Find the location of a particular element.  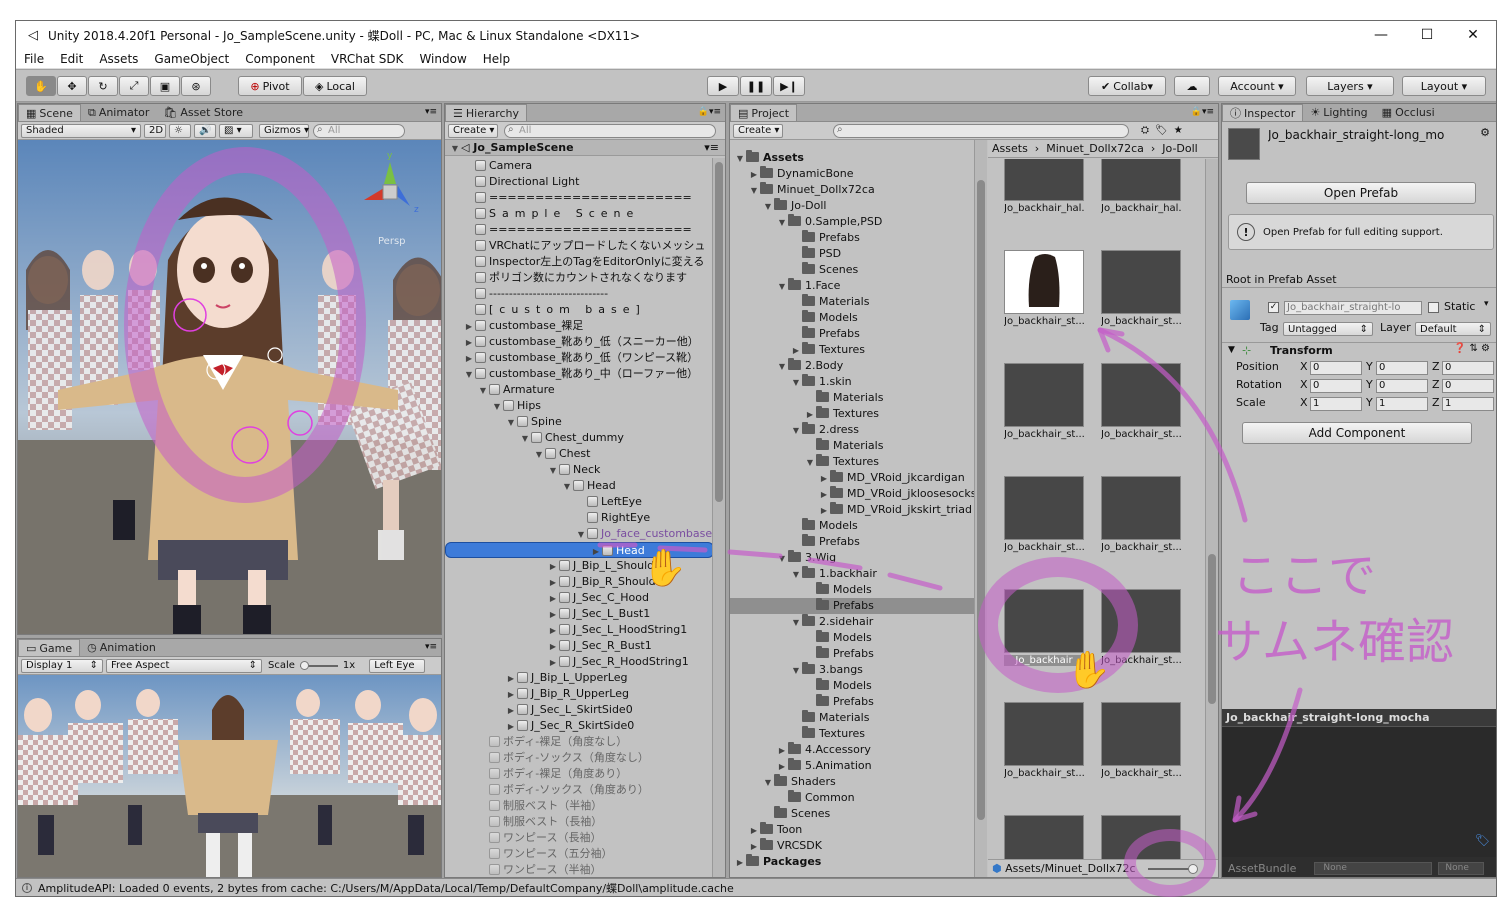

menu-help: Help is located at coordinates (496, 59).